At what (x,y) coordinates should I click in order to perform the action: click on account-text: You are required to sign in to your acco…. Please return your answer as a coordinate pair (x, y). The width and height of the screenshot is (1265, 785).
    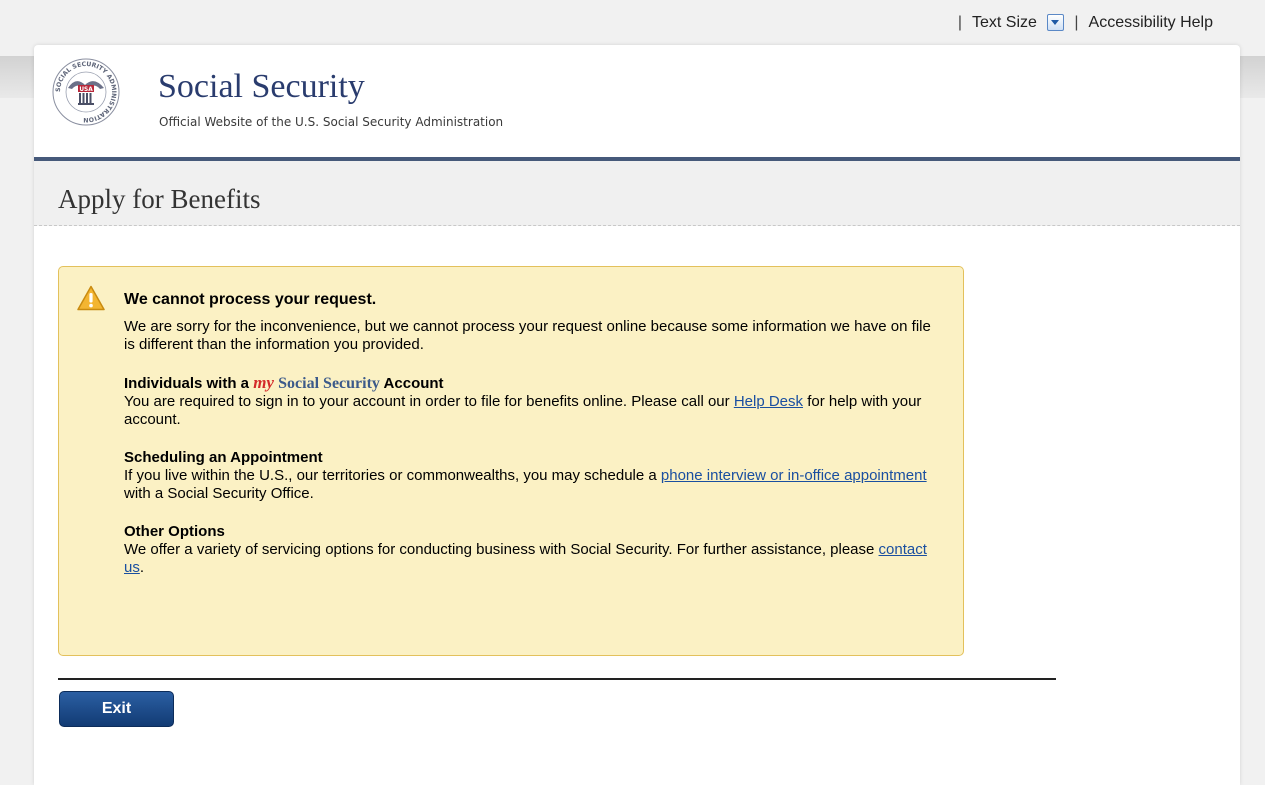
    Looking at the image, I should click on (427, 401).